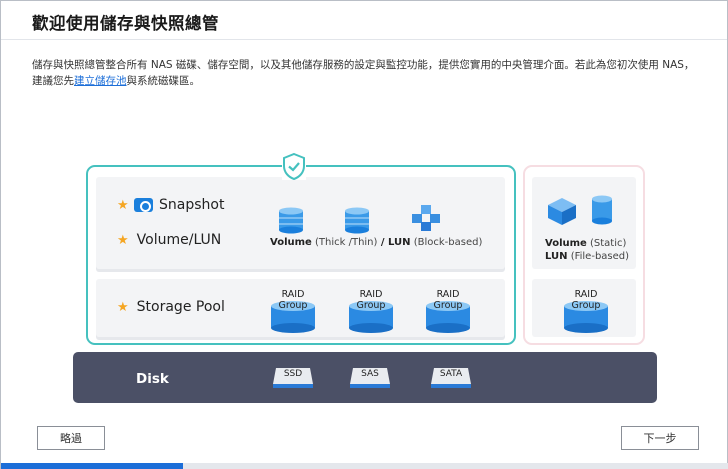 This screenshot has width=728, height=469. What do you see at coordinates (125, 23) in the screenshot?
I see `page-title: 歡迎使用儲存與快照總管` at bounding box center [125, 23].